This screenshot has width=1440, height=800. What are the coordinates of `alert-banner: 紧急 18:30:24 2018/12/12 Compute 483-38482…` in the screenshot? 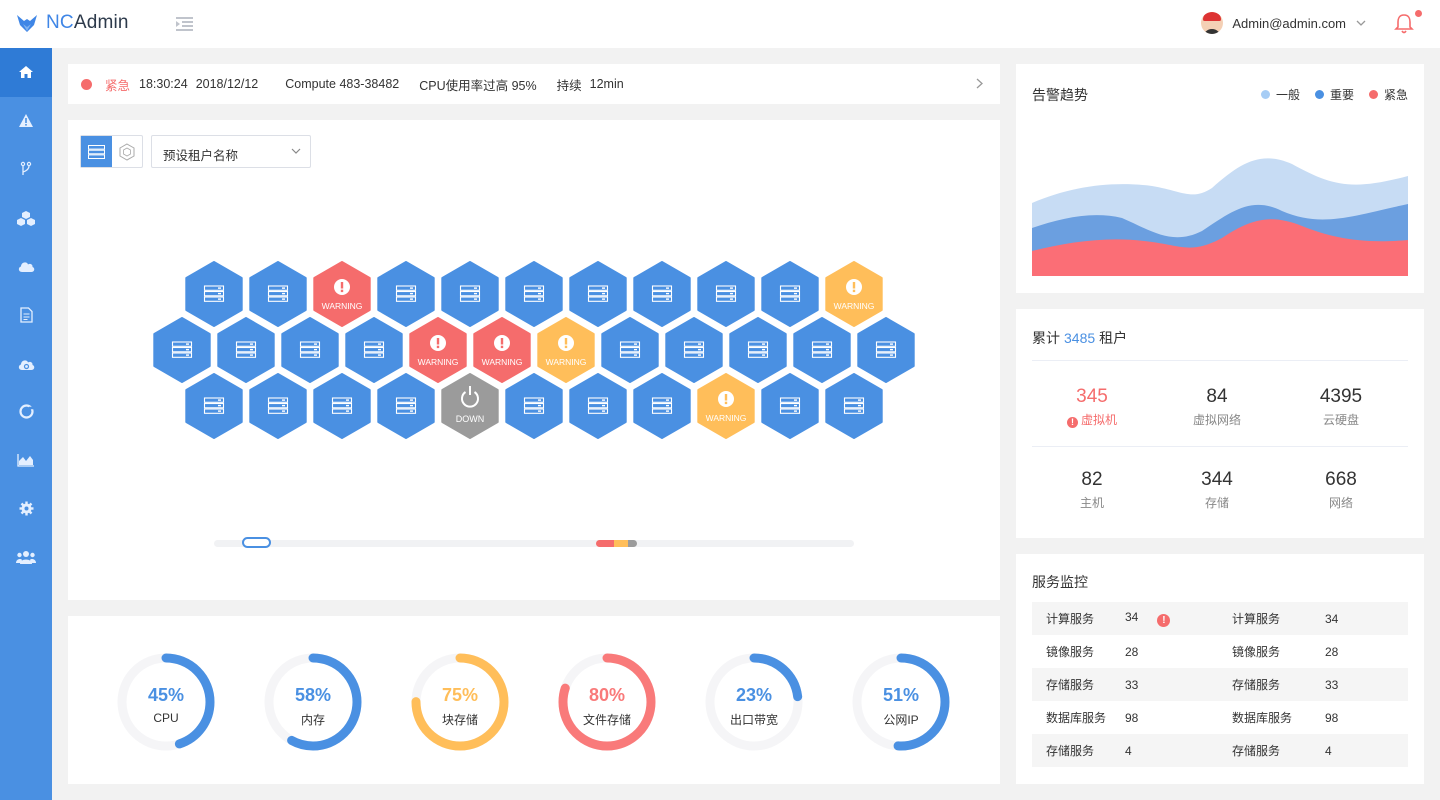 It's located at (534, 84).